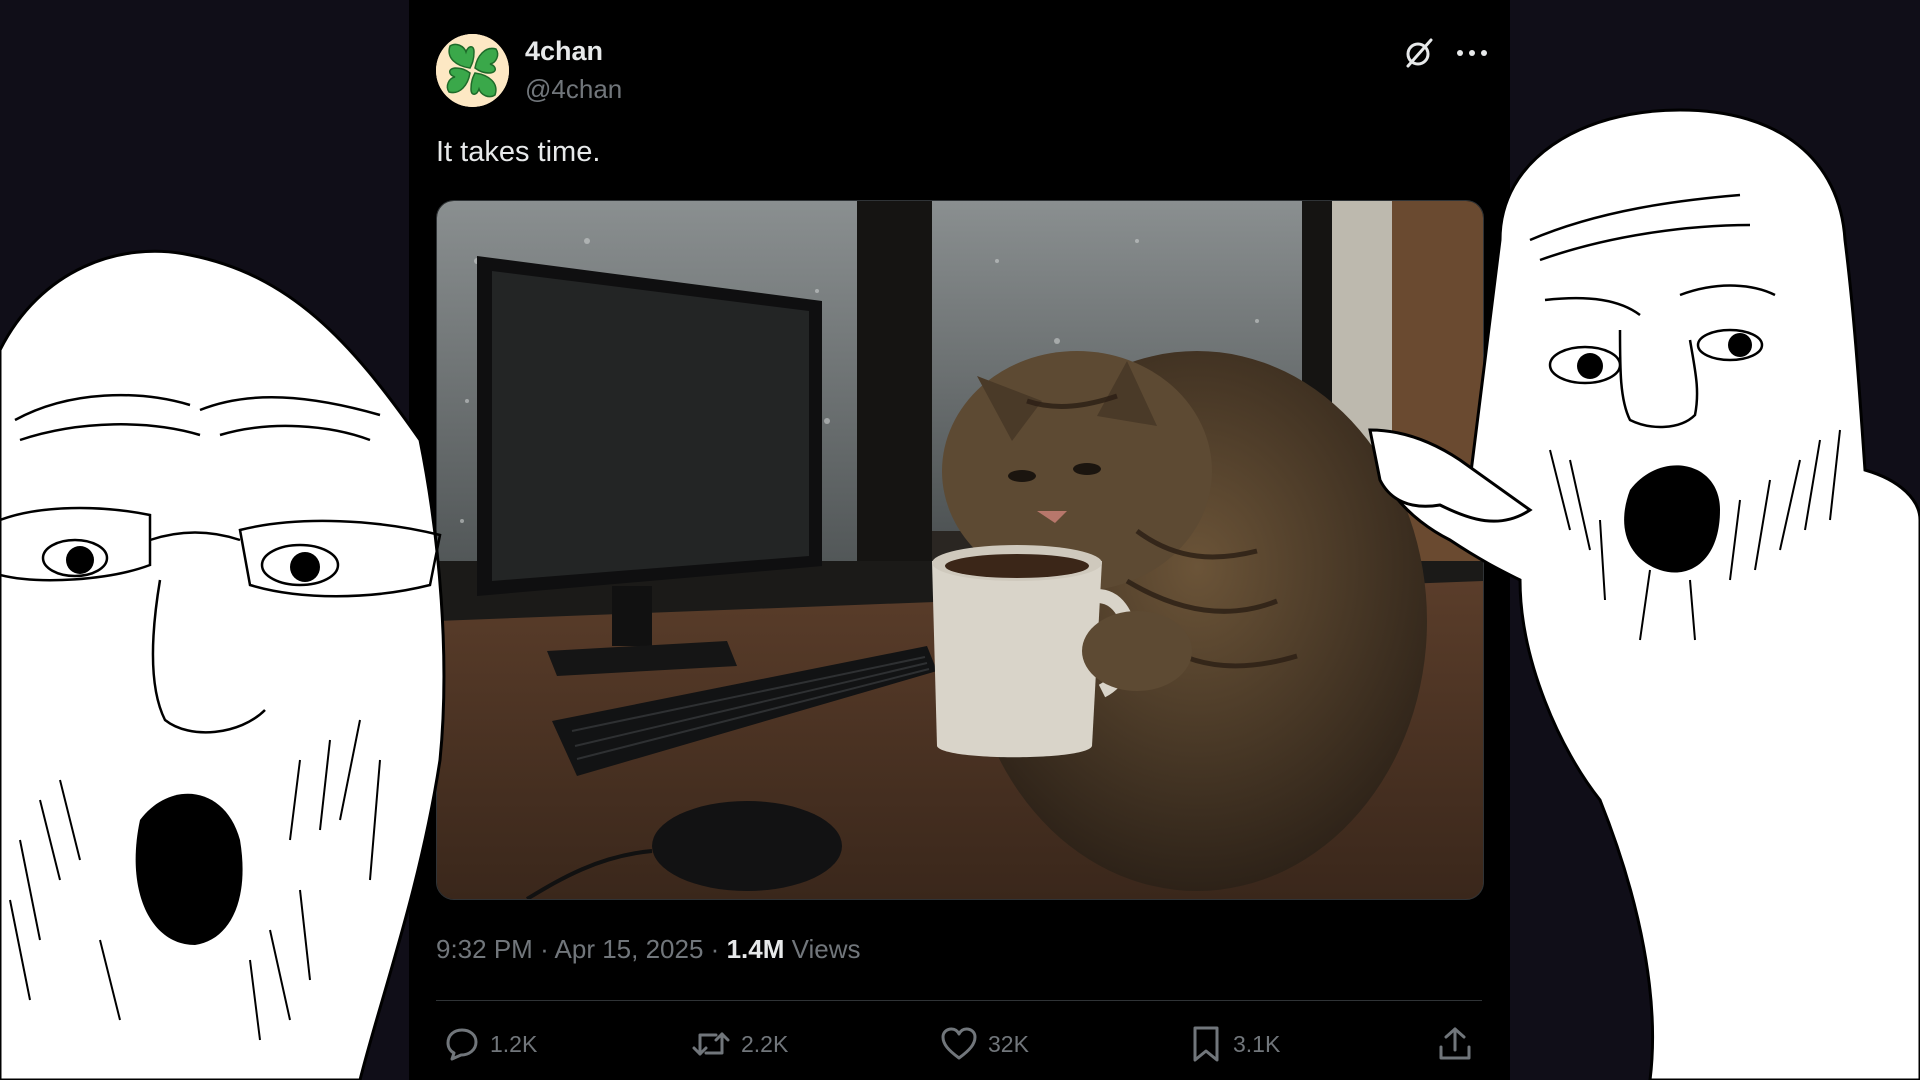 This screenshot has height=1080, width=1920. What do you see at coordinates (739, 1044) in the screenshot?
I see `repost-button: 2.2K` at bounding box center [739, 1044].